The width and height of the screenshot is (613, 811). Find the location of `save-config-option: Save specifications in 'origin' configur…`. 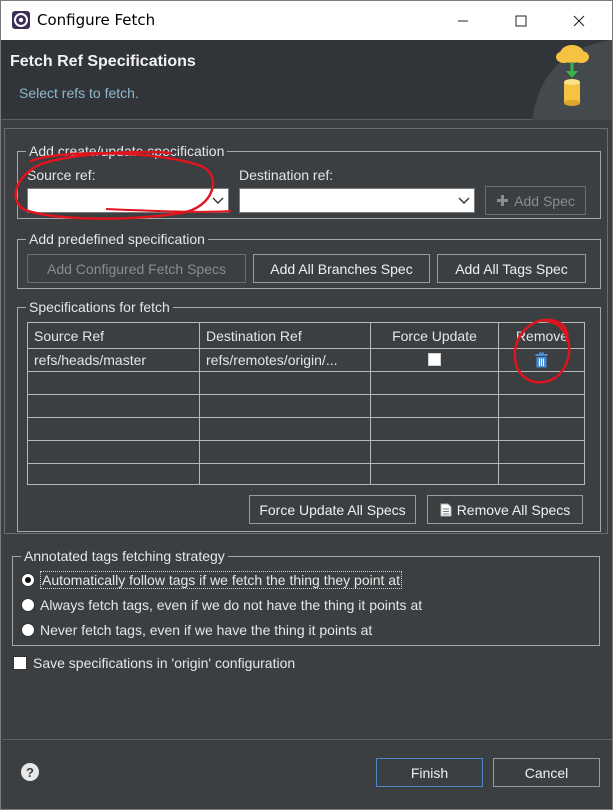

save-config-option: Save specifications in 'origin' configur… is located at coordinates (154, 663).